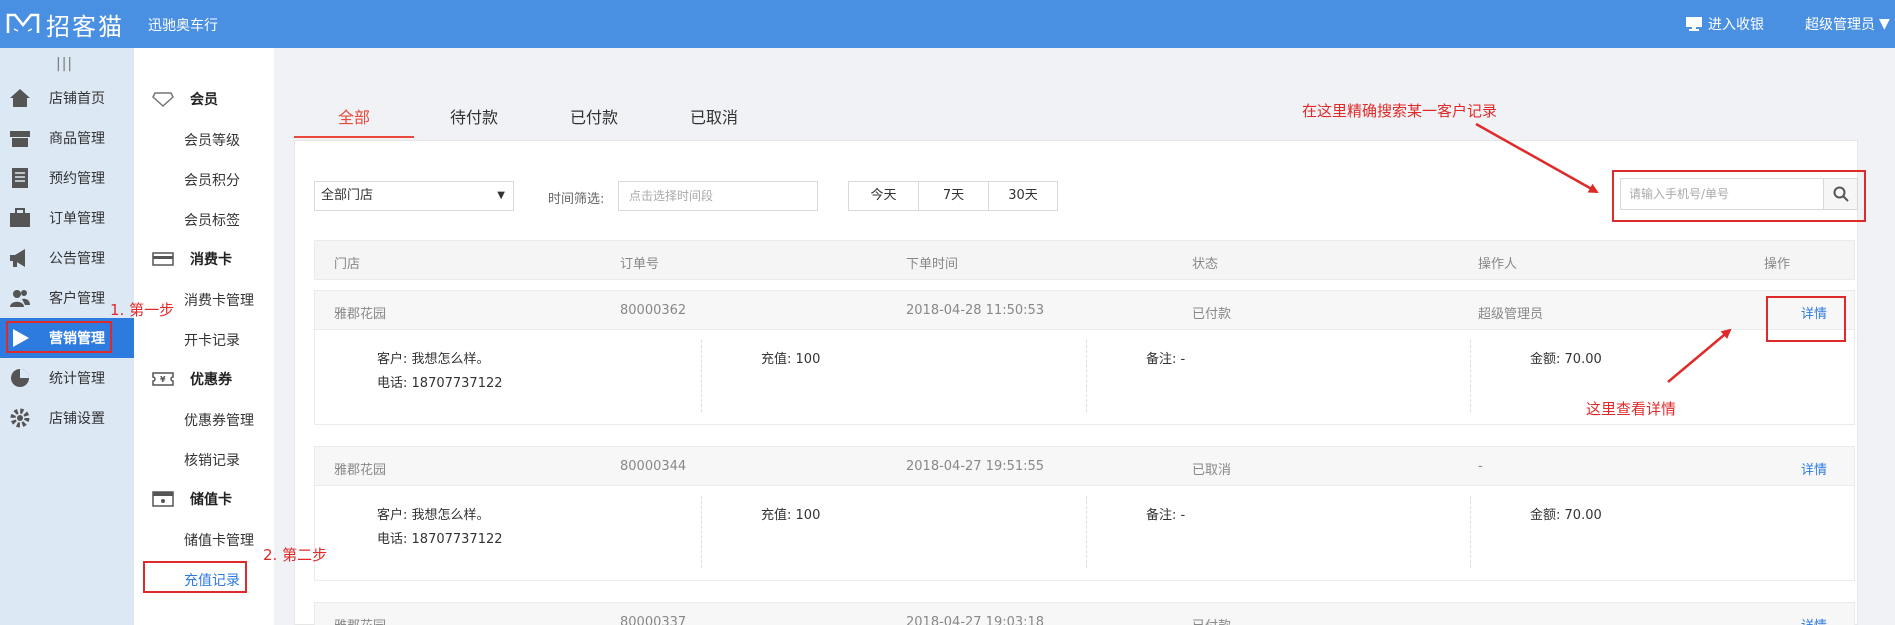 This screenshot has height=625, width=1895. What do you see at coordinates (1699, 355) in the screenshot?
I see `arrow-to-detail` at bounding box center [1699, 355].